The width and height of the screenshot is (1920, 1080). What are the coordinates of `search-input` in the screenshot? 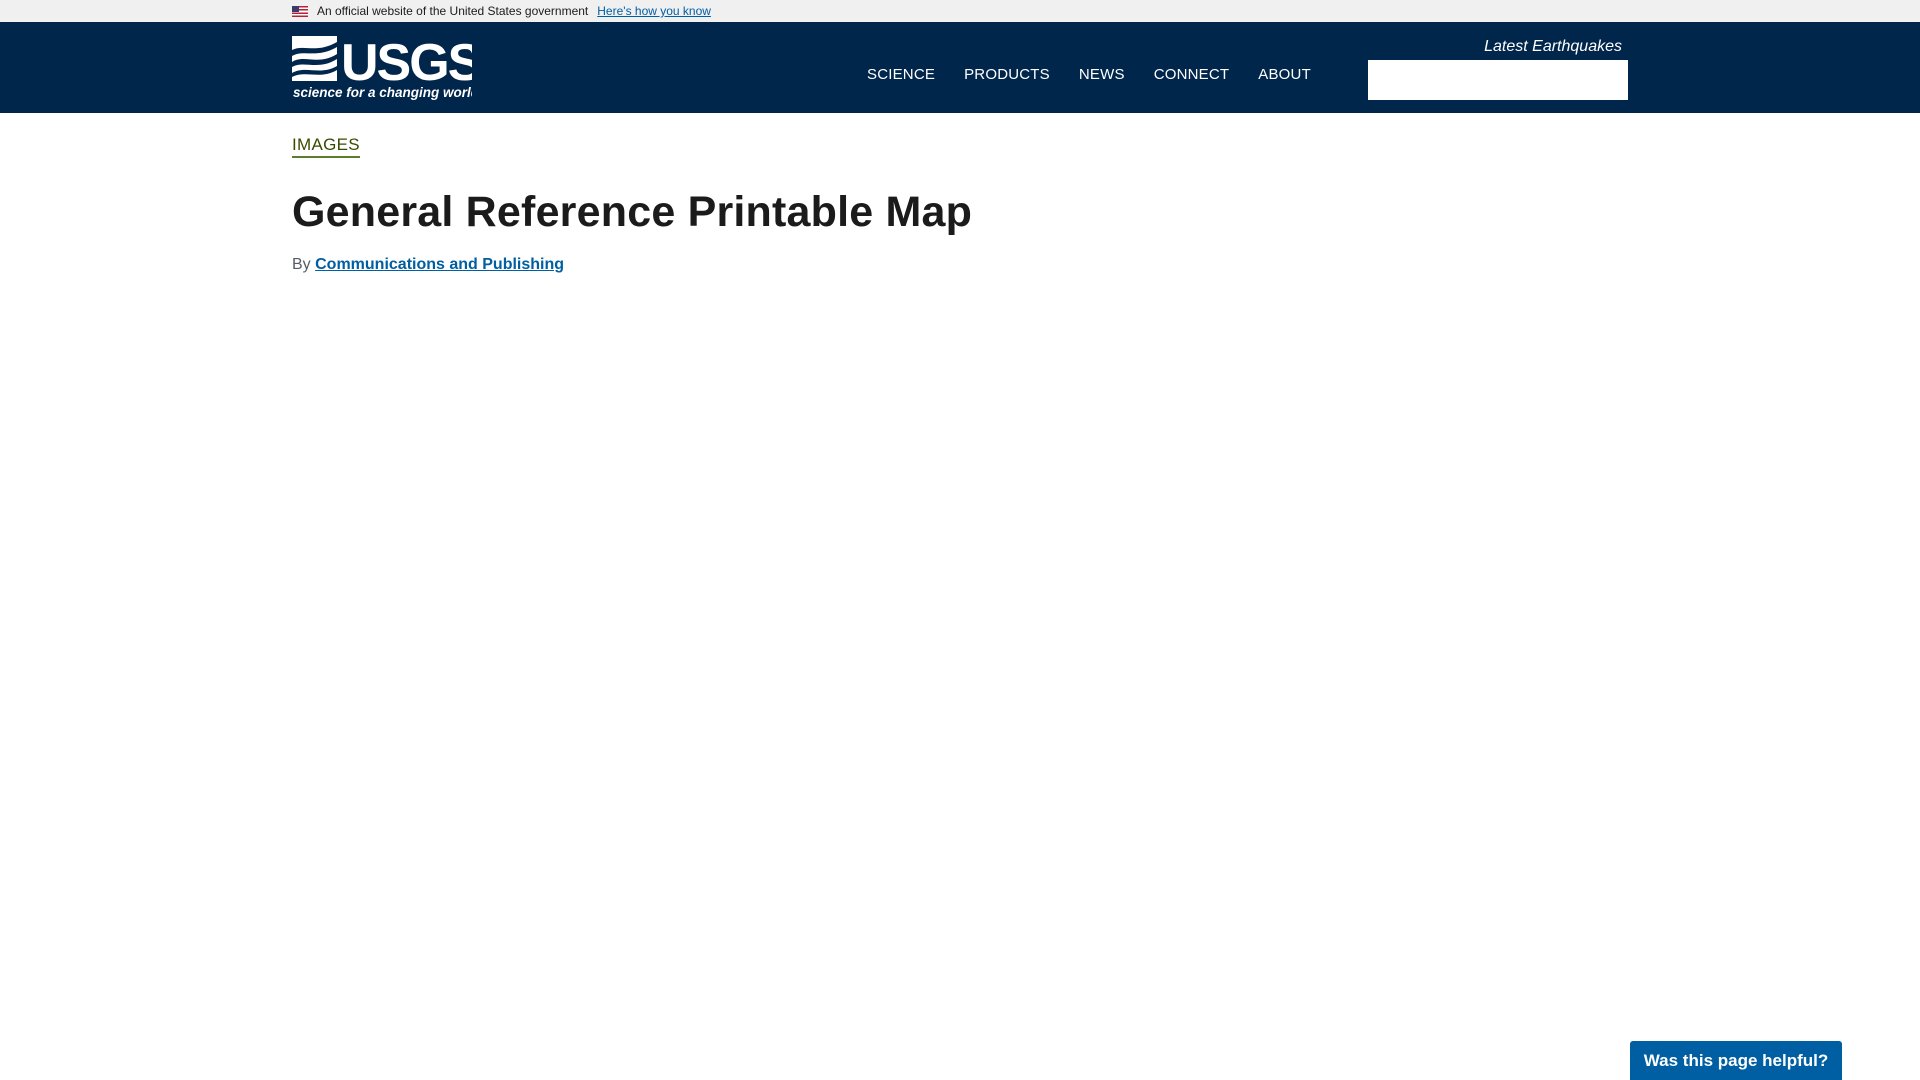 It's located at (1498, 80).